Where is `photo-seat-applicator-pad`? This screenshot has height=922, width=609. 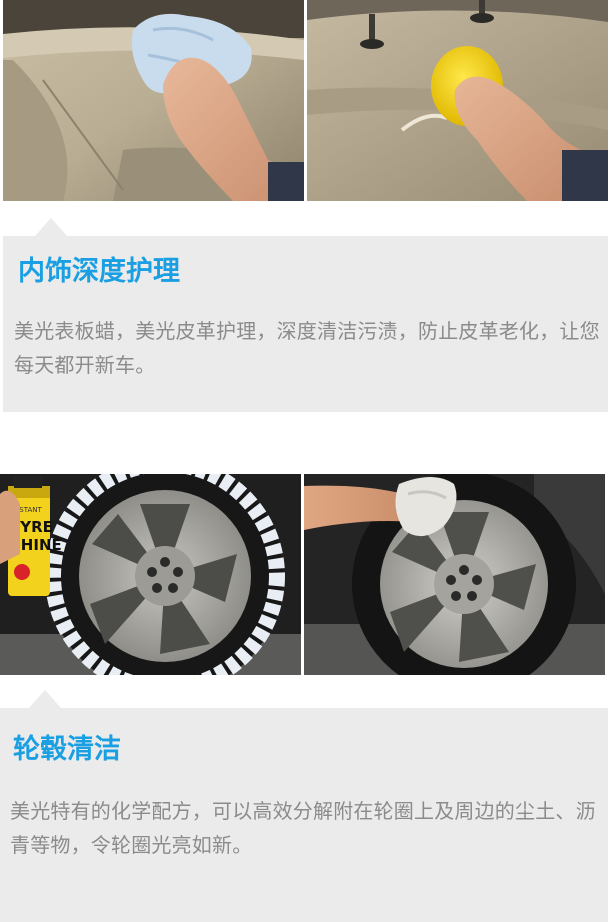 photo-seat-applicator-pad is located at coordinates (457, 100).